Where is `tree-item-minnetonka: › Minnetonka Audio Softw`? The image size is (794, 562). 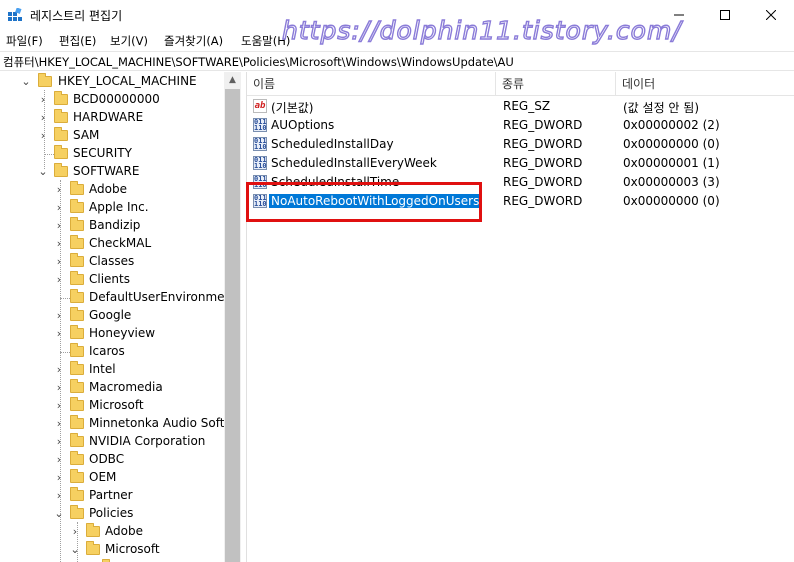
tree-item-minnetonka: › Minnetonka Audio Softw is located at coordinates (117, 424).